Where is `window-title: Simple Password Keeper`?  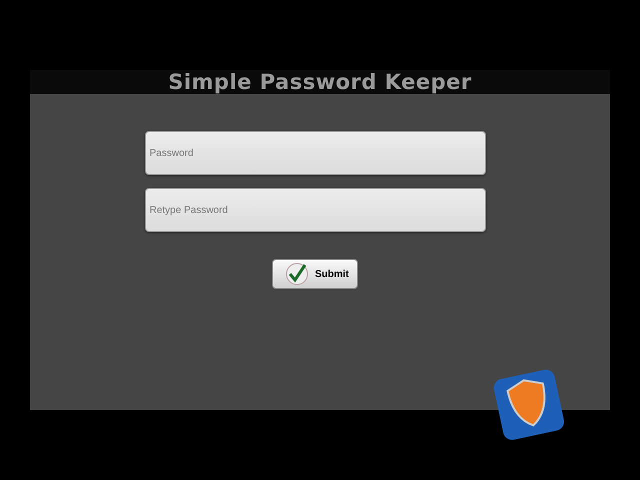 window-title: Simple Password Keeper is located at coordinates (320, 82).